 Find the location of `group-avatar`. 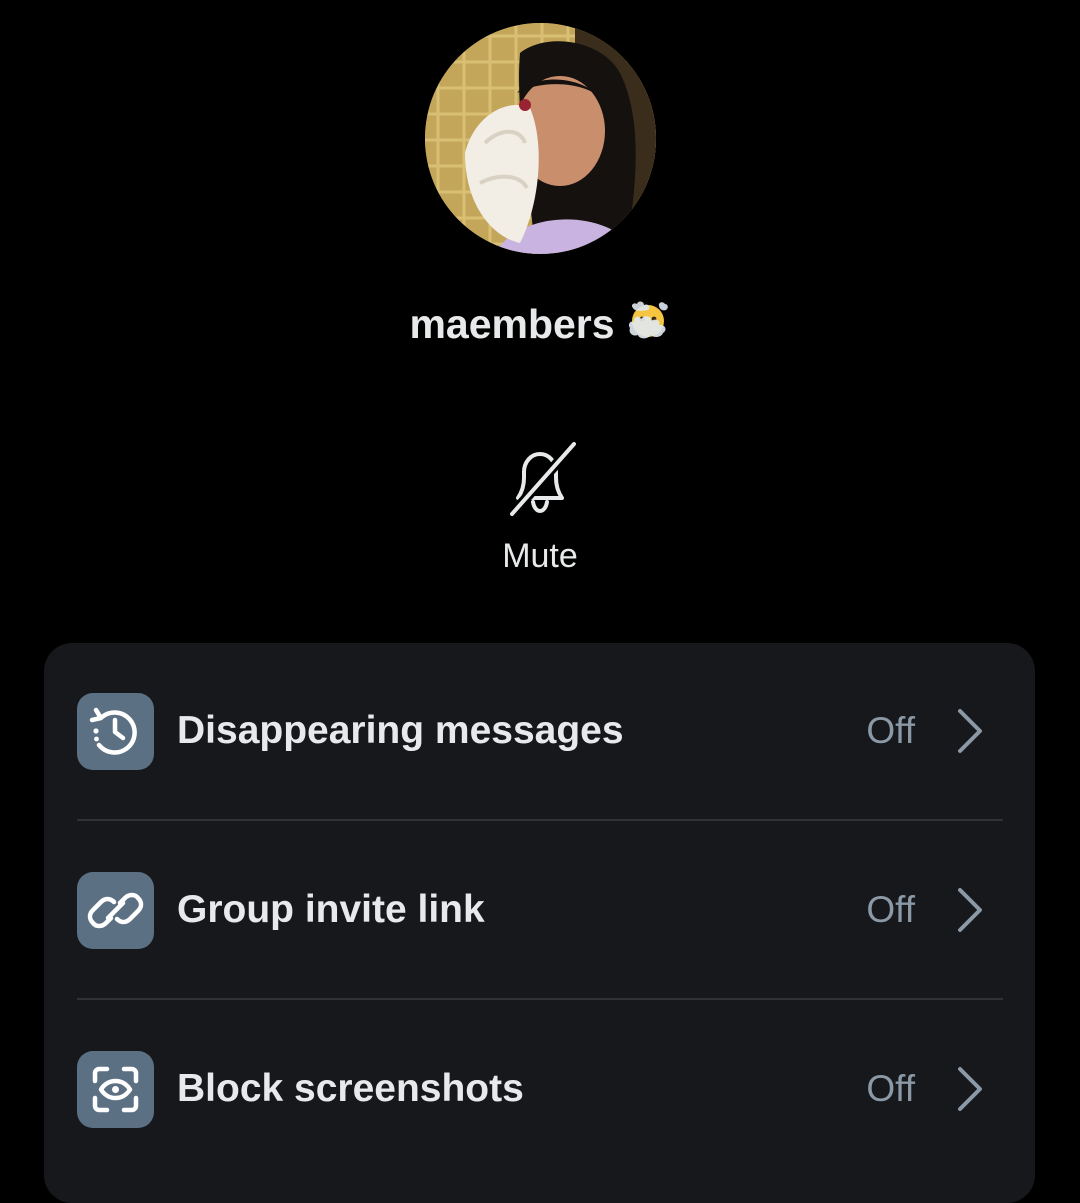

group-avatar is located at coordinates (540, 138).